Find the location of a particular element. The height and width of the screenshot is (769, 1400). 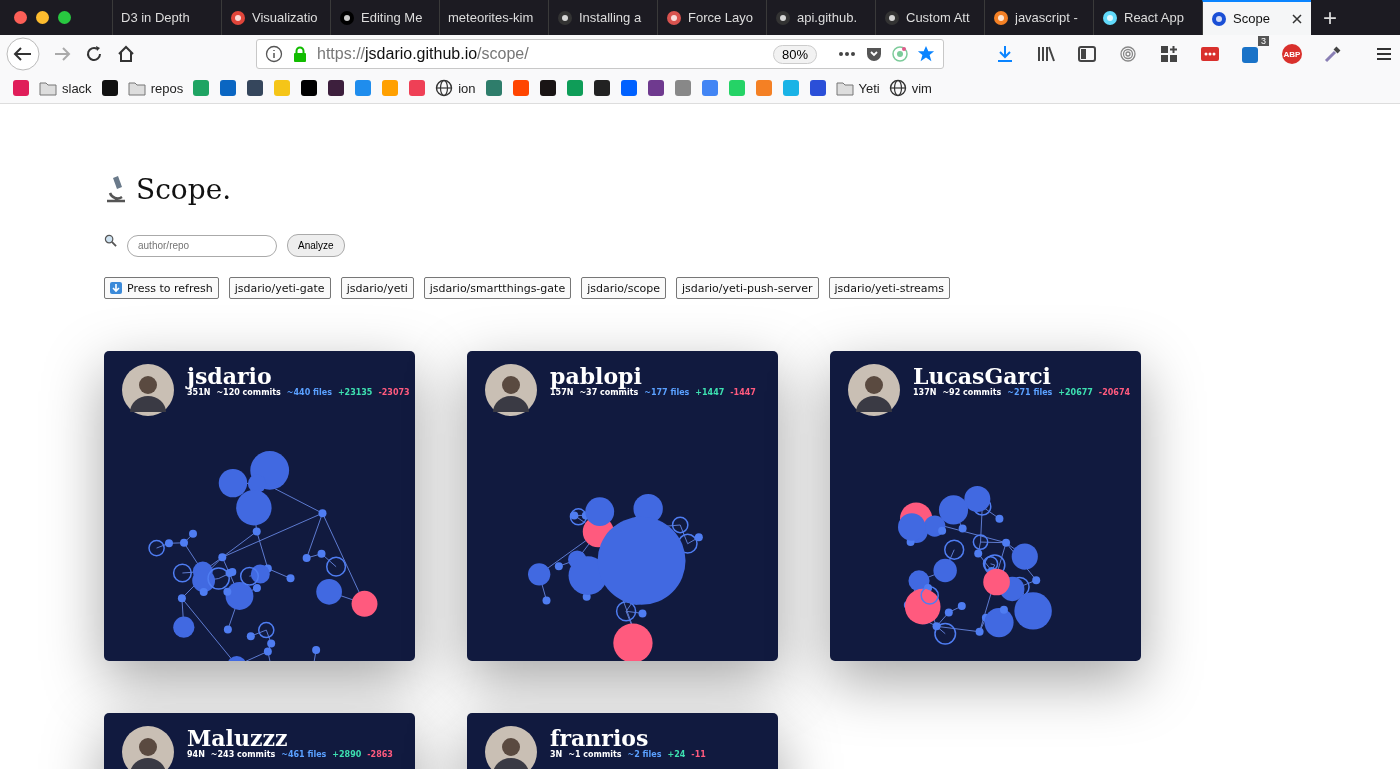

commit-count: ~92 commits is located at coordinates (972, 392).